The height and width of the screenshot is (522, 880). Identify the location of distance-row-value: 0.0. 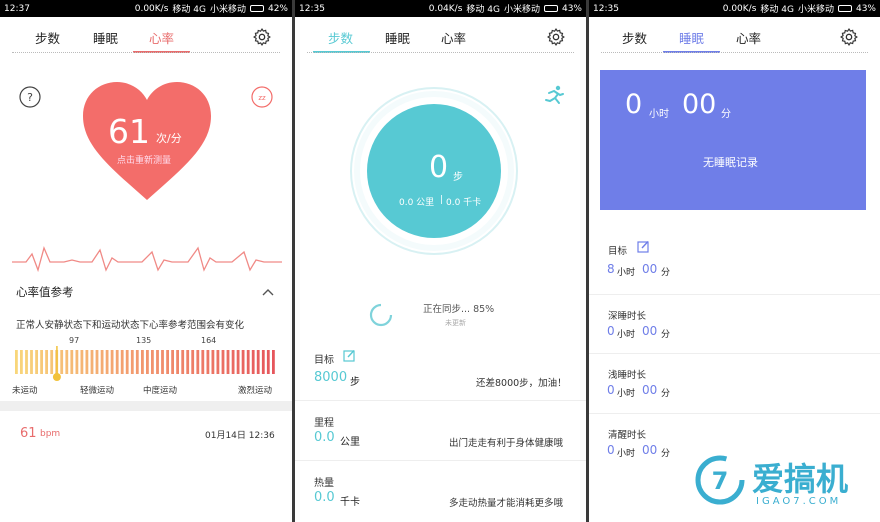
(324, 437).